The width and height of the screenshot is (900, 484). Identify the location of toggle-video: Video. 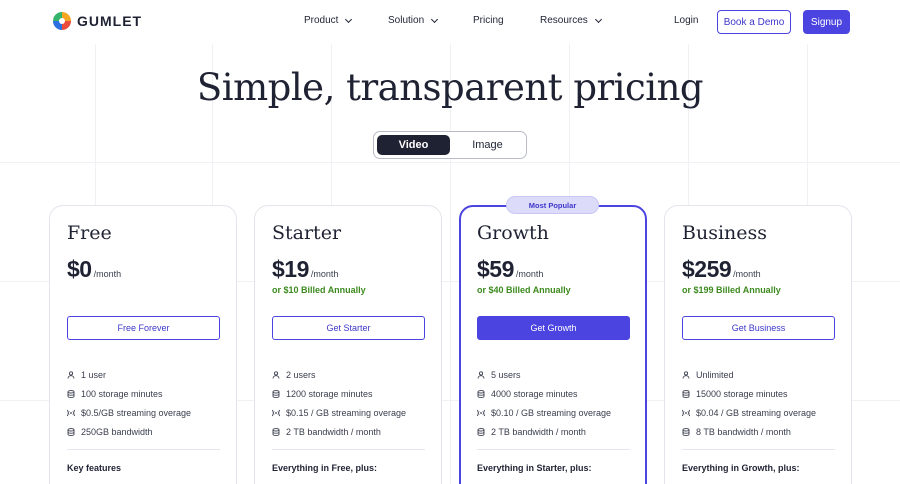
(413, 145).